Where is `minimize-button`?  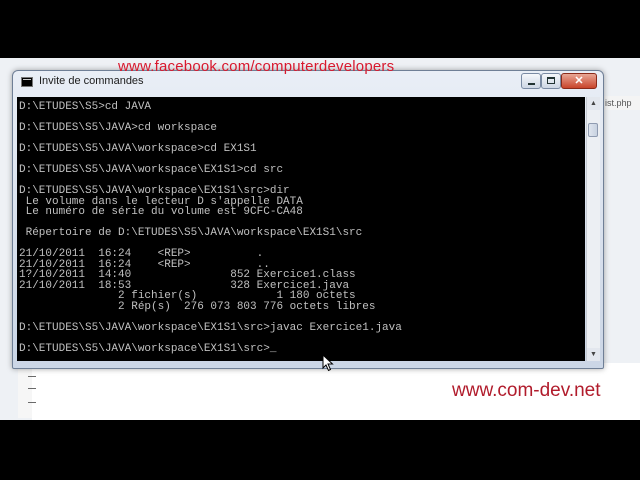 minimize-button is located at coordinates (531, 81).